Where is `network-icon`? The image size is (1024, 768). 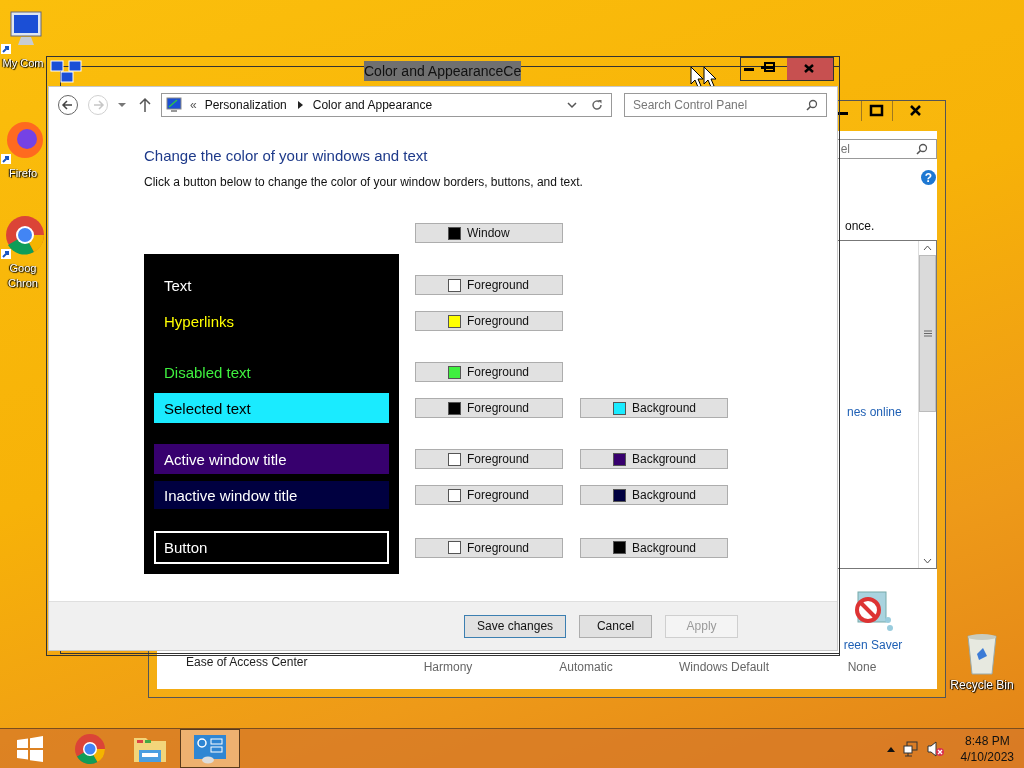
network-icon is located at coordinates (910, 748).